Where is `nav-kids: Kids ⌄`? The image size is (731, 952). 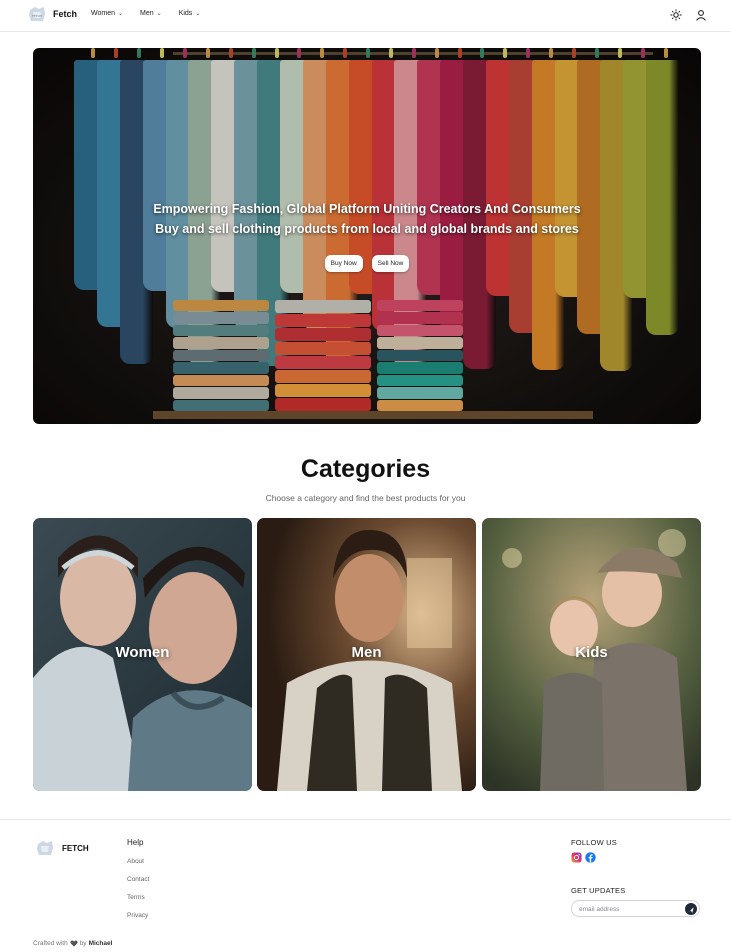 nav-kids: Kids ⌄ is located at coordinates (190, 13).